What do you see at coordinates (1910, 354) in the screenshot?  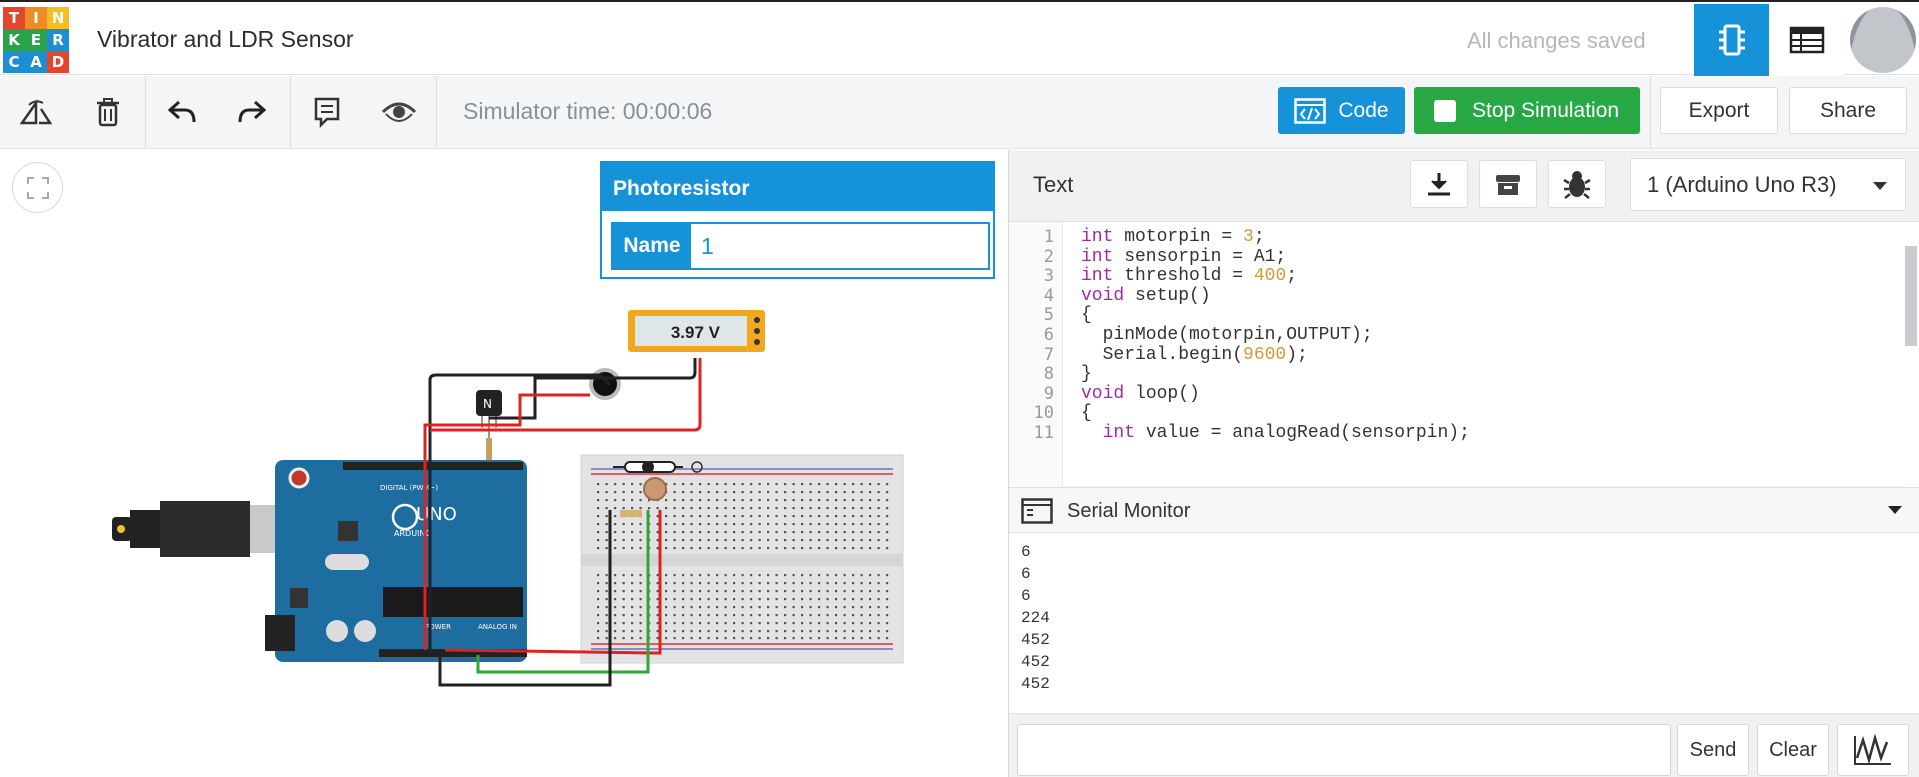 I see `code-scrollbar` at bounding box center [1910, 354].